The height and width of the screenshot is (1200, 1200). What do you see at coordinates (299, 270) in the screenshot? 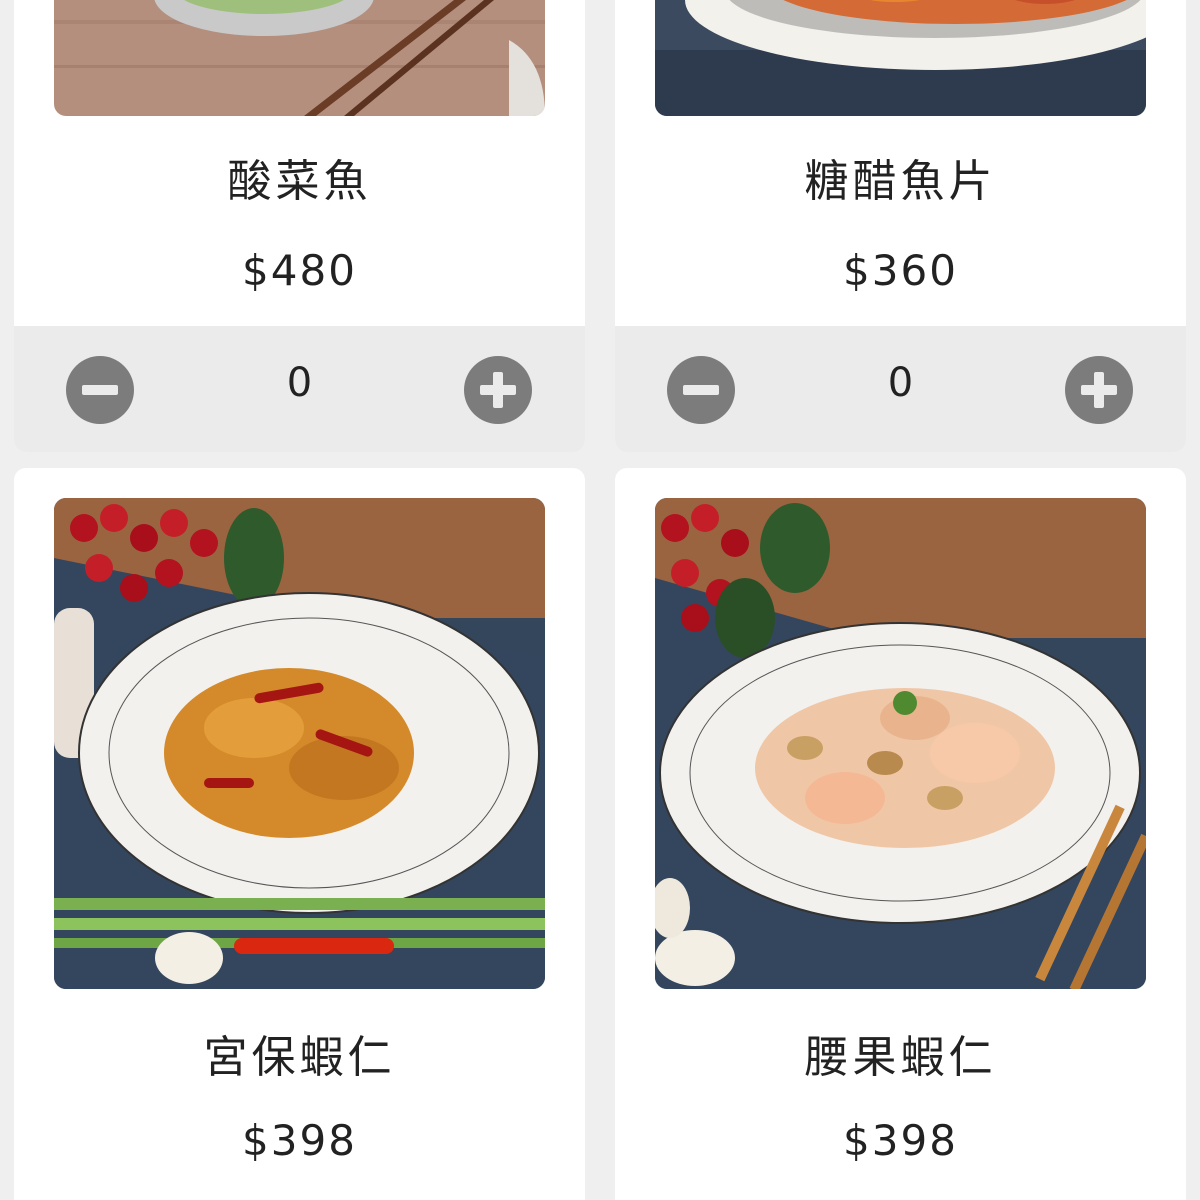
I see `dish-price: $480` at bounding box center [299, 270].